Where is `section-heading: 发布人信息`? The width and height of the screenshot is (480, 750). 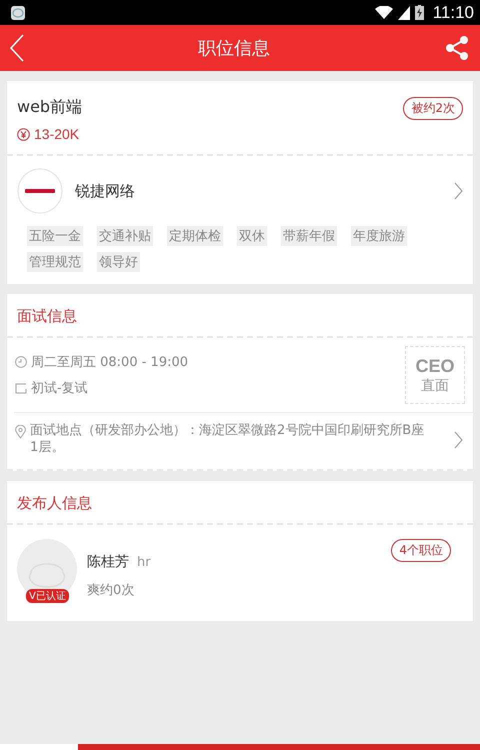
section-heading: 发布人信息 is located at coordinates (54, 503).